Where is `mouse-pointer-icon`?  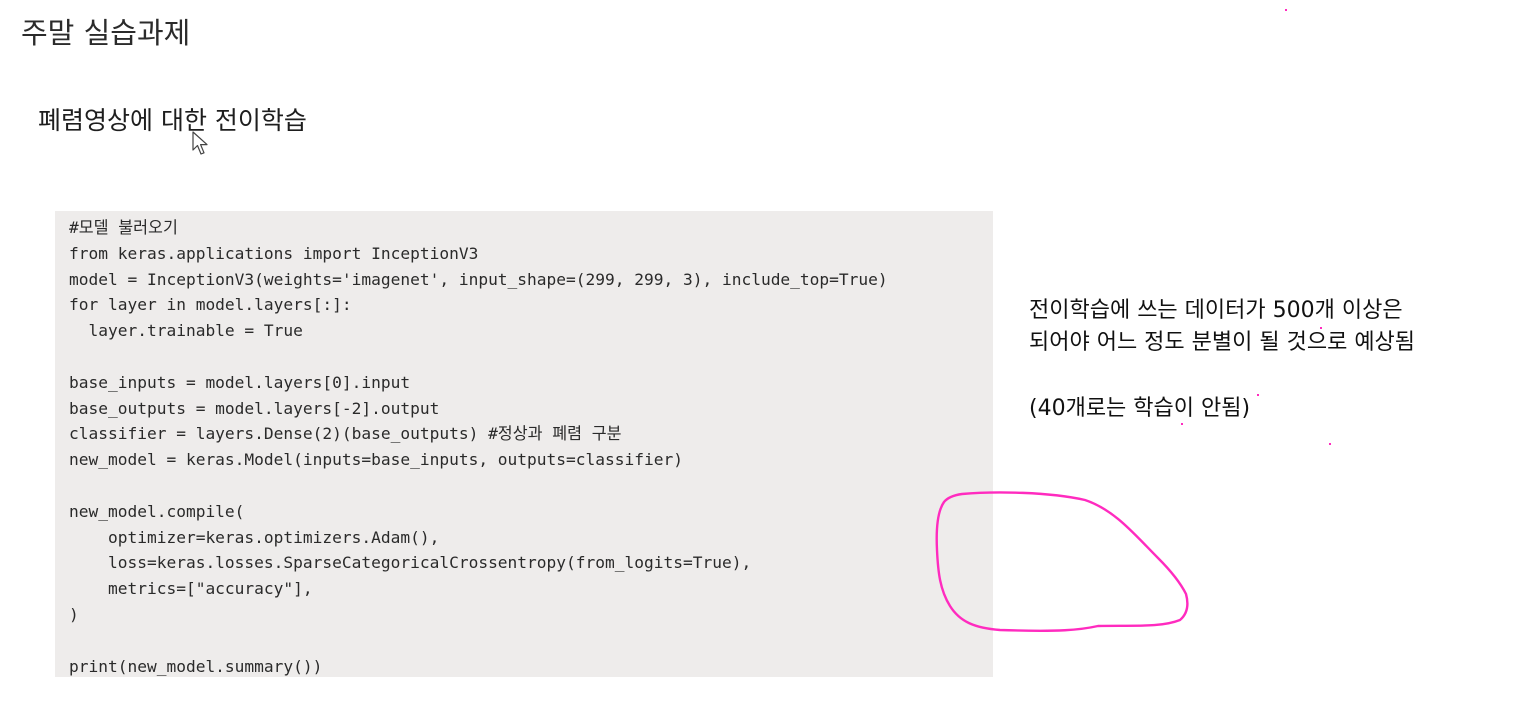 mouse-pointer-icon is located at coordinates (200, 143).